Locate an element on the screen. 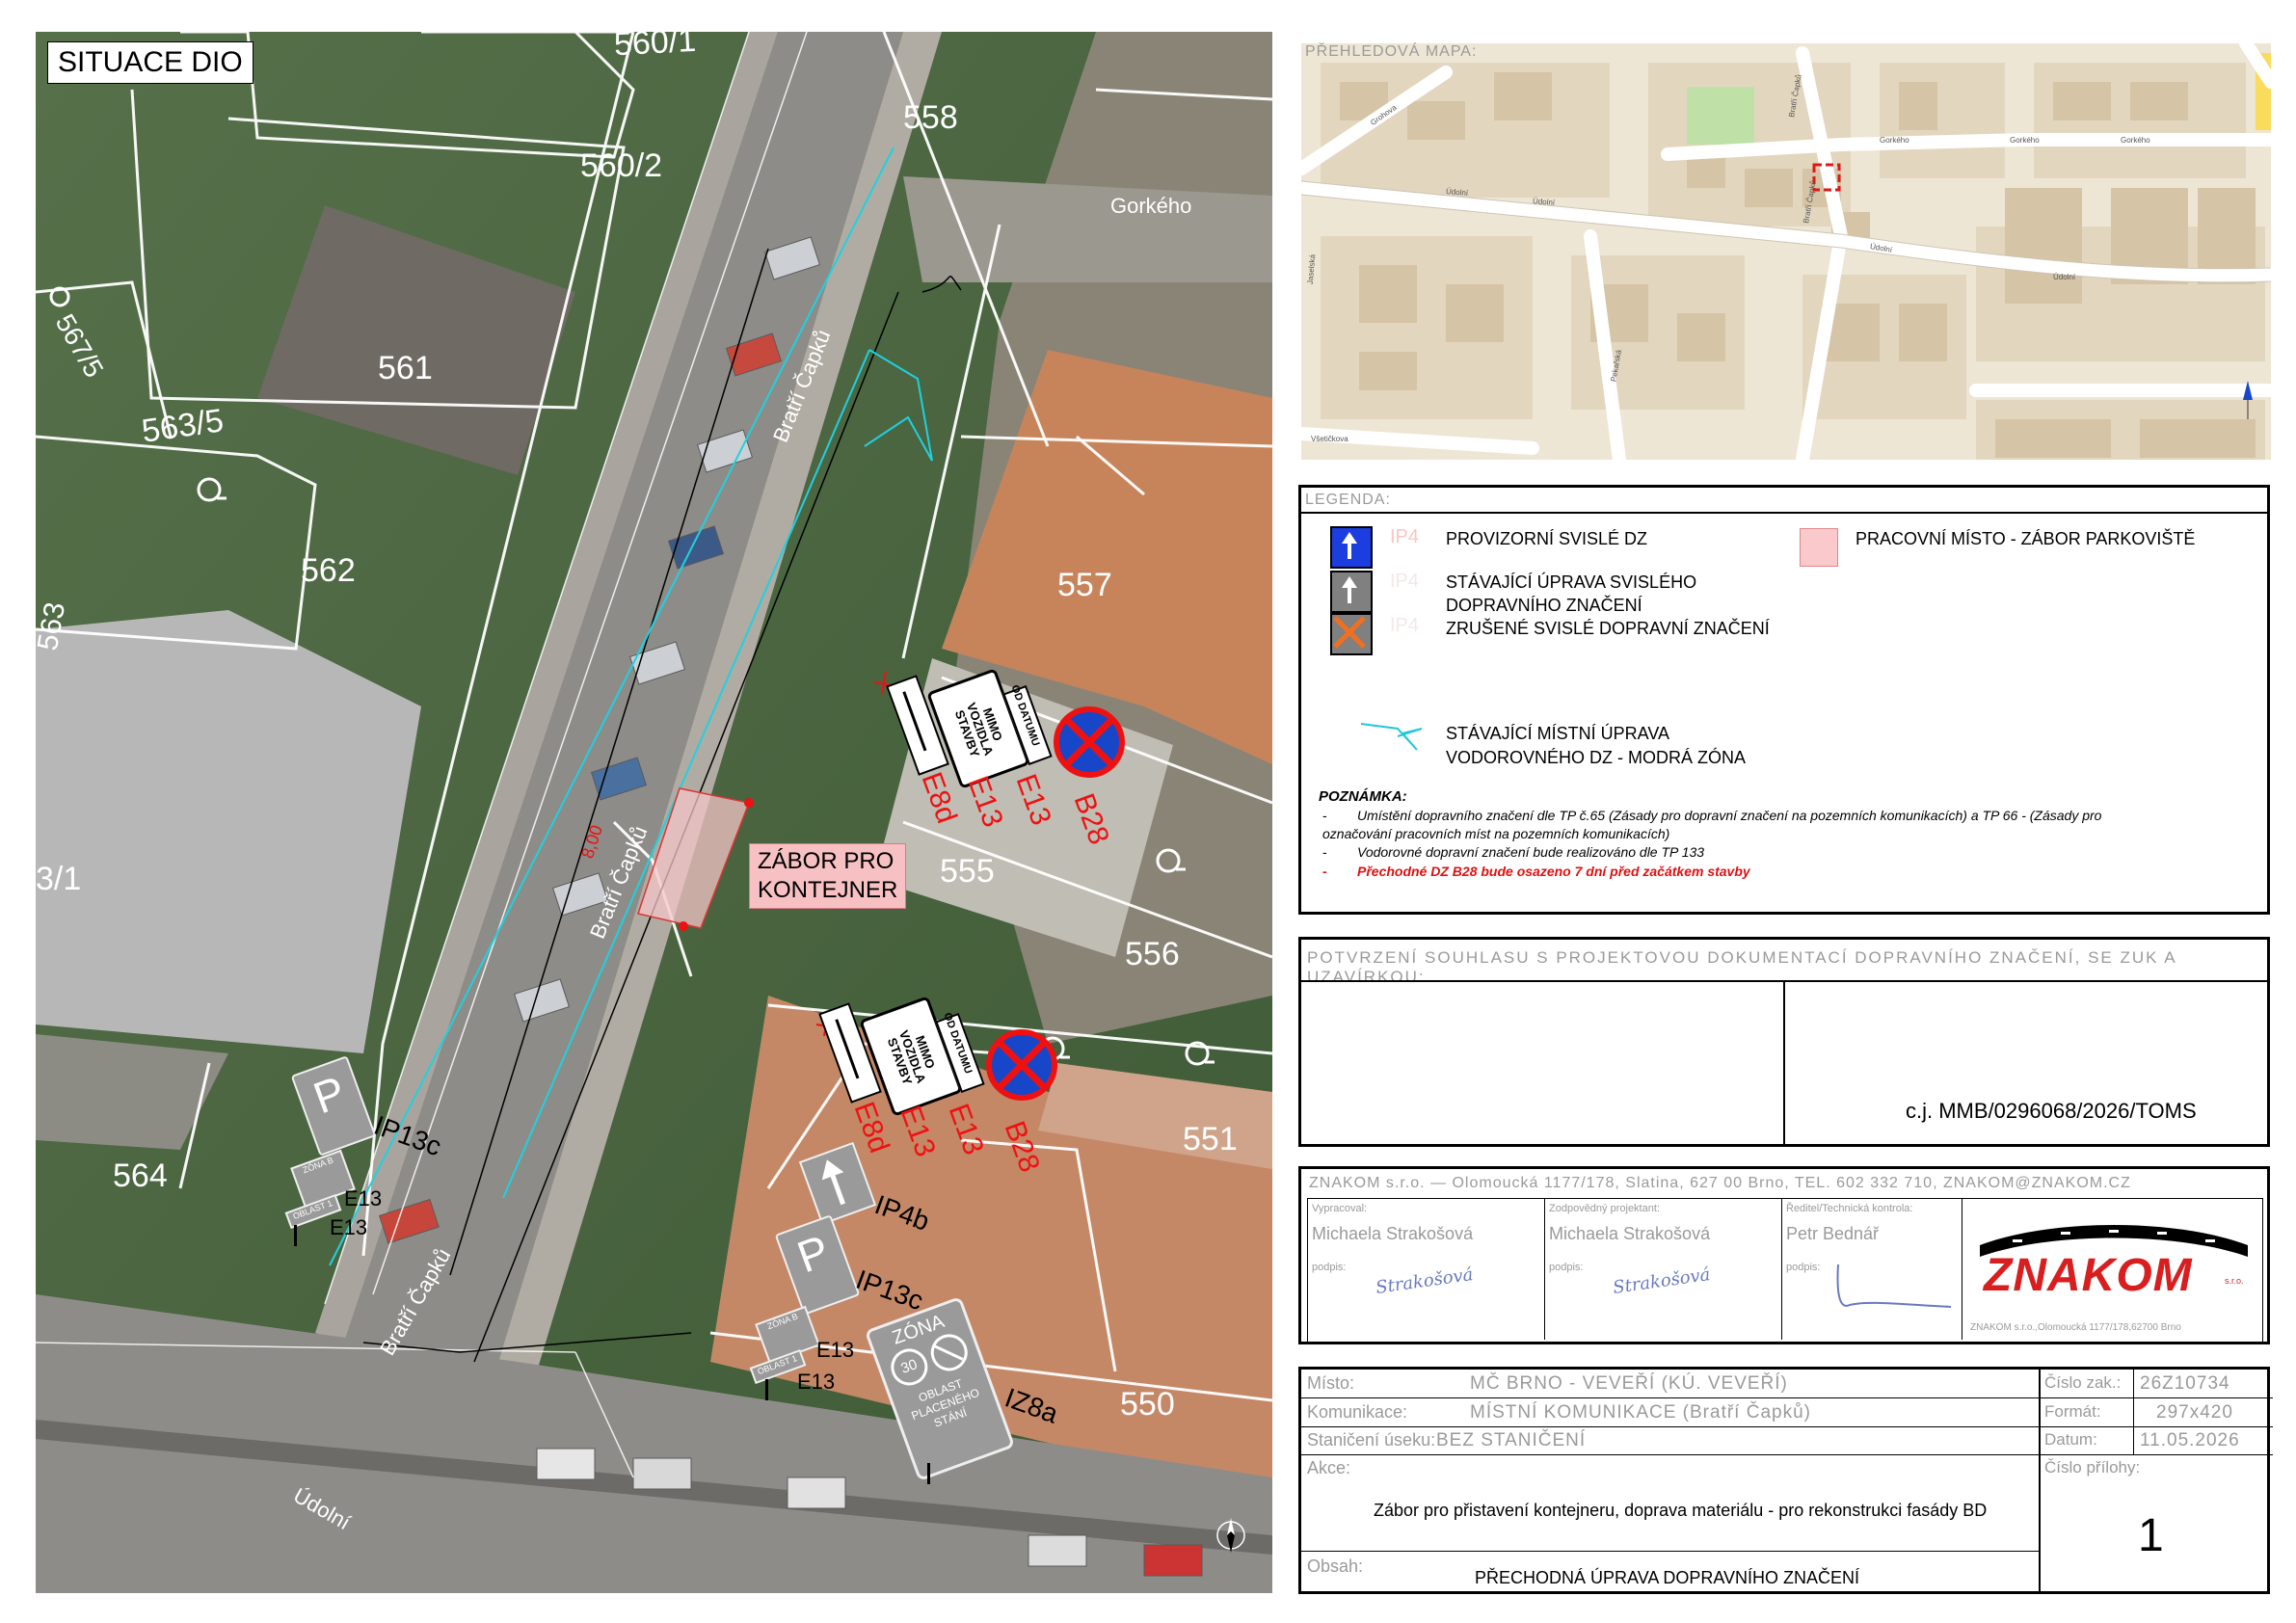  stanic-label: Staničení úseku: is located at coordinates (1371, 1440).